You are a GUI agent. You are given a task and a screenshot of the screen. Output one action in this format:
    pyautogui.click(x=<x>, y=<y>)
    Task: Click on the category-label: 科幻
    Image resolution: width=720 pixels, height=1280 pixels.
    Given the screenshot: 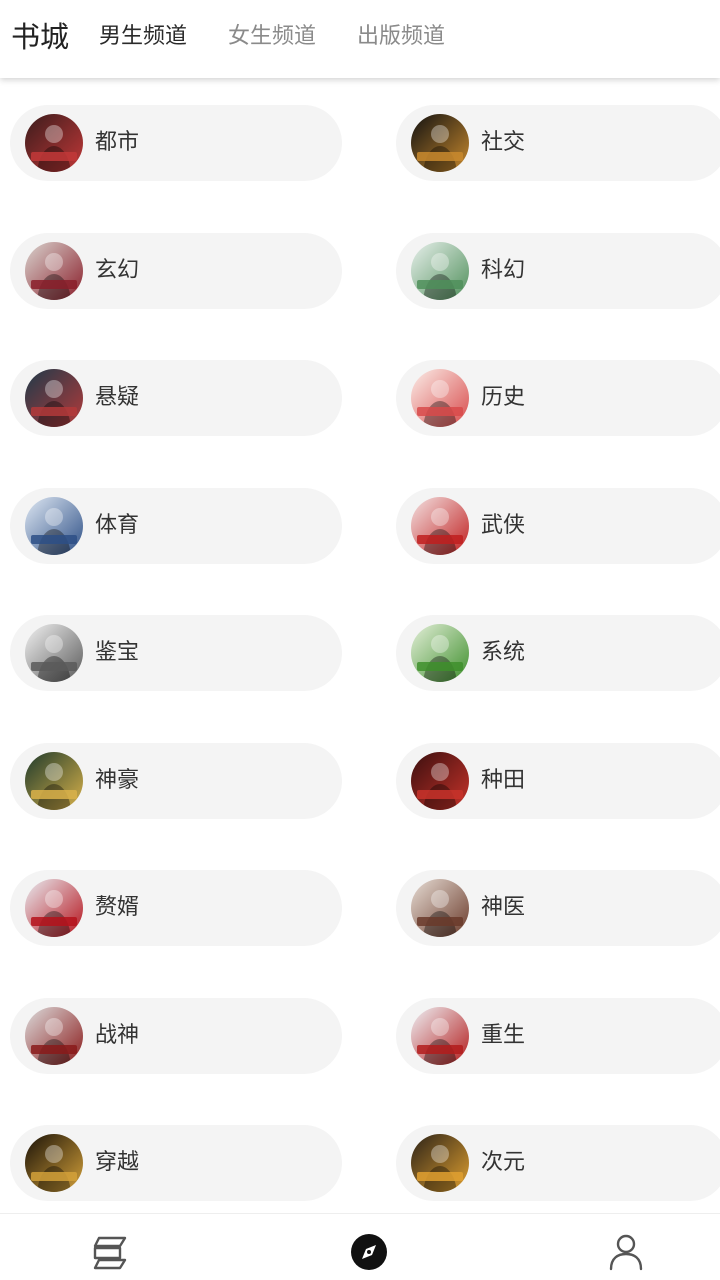 What is the action you would take?
    pyautogui.click(x=503, y=270)
    